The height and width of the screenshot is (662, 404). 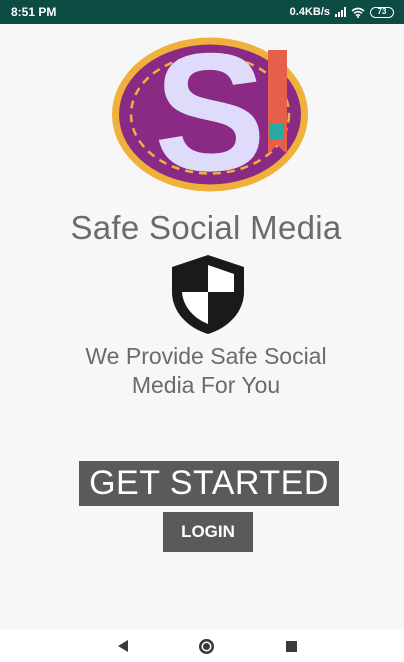 I want to click on tagline: We Provide Safe Social Media For You, so click(x=206, y=371).